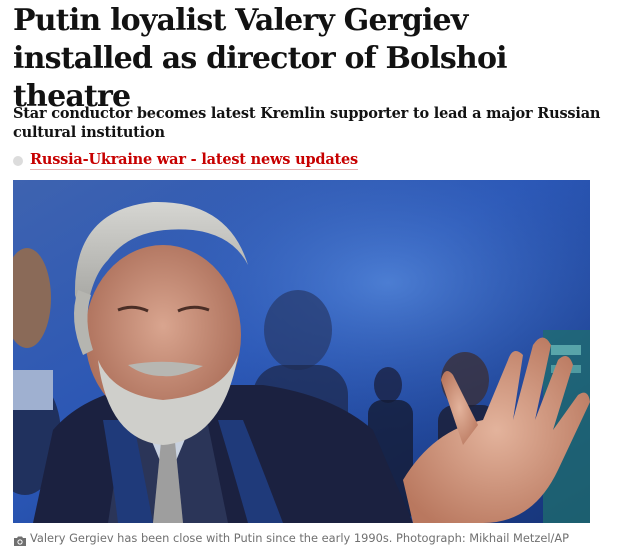 The width and height of the screenshot is (620, 552). Describe the element at coordinates (20, 539) in the screenshot. I see `camera-icon` at that location.